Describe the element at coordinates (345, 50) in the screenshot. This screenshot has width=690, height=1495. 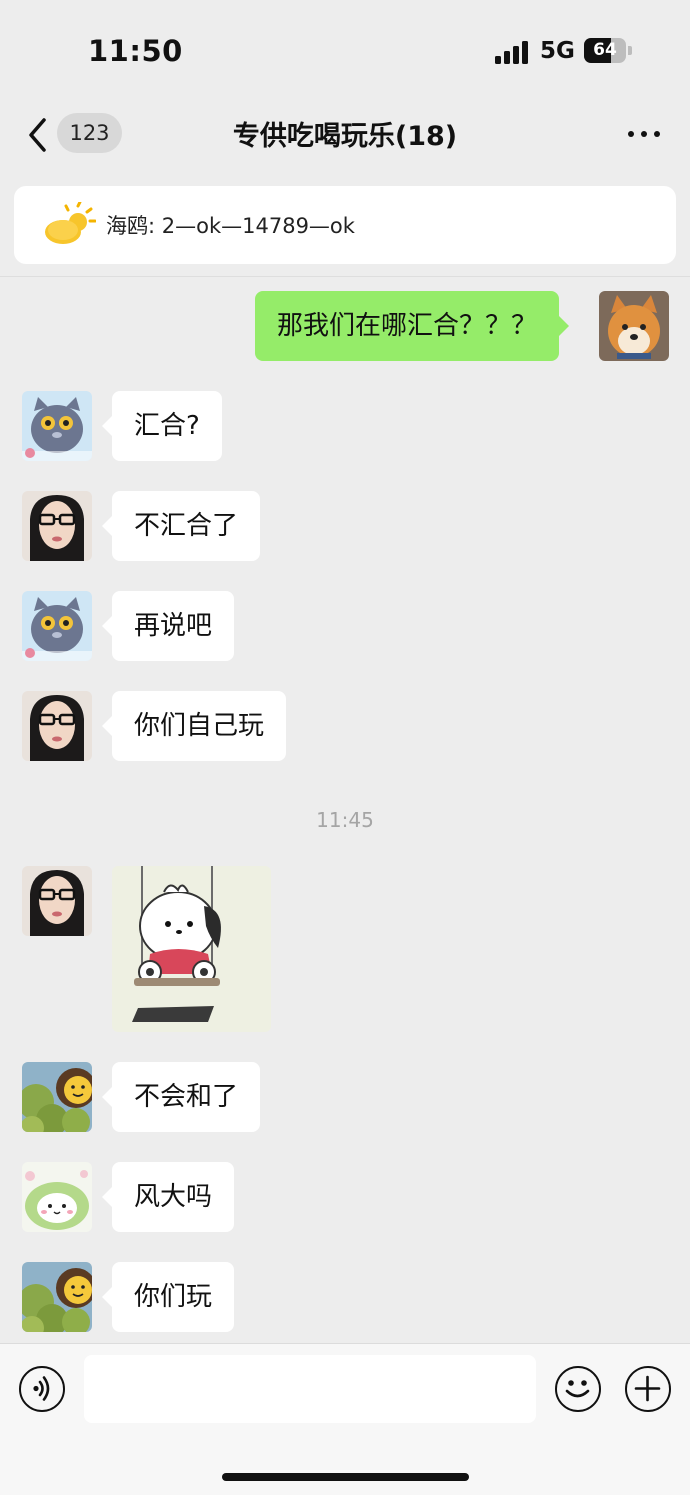
I see `status-bar: 11:50 5G 64` at that location.